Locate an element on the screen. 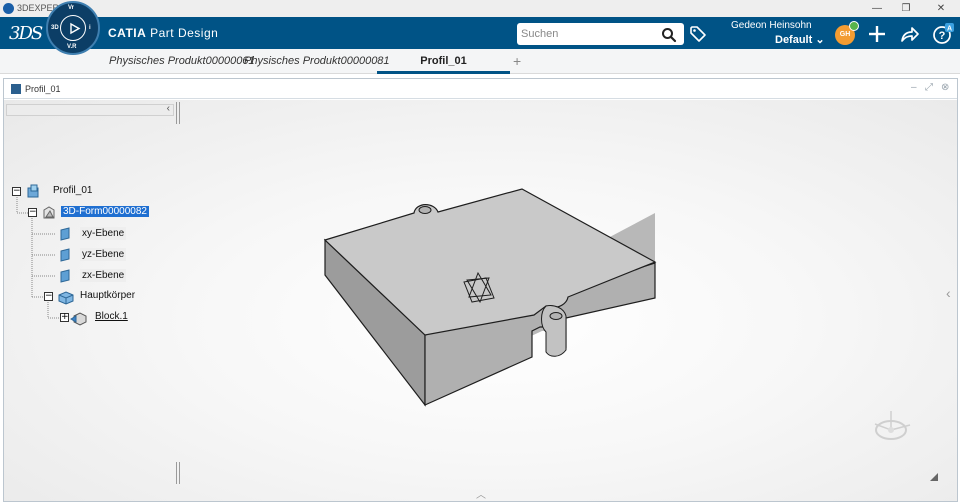 This screenshot has width=960, height=504. compass-play-icon is located at coordinates (73, 28).